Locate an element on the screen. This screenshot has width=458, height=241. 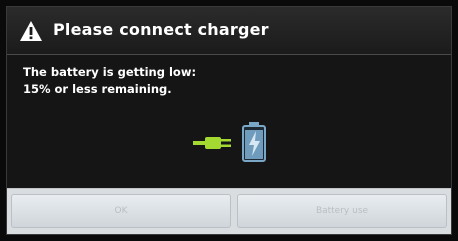
dialog-title: Please connect charger is located at coordinates (161, 29).